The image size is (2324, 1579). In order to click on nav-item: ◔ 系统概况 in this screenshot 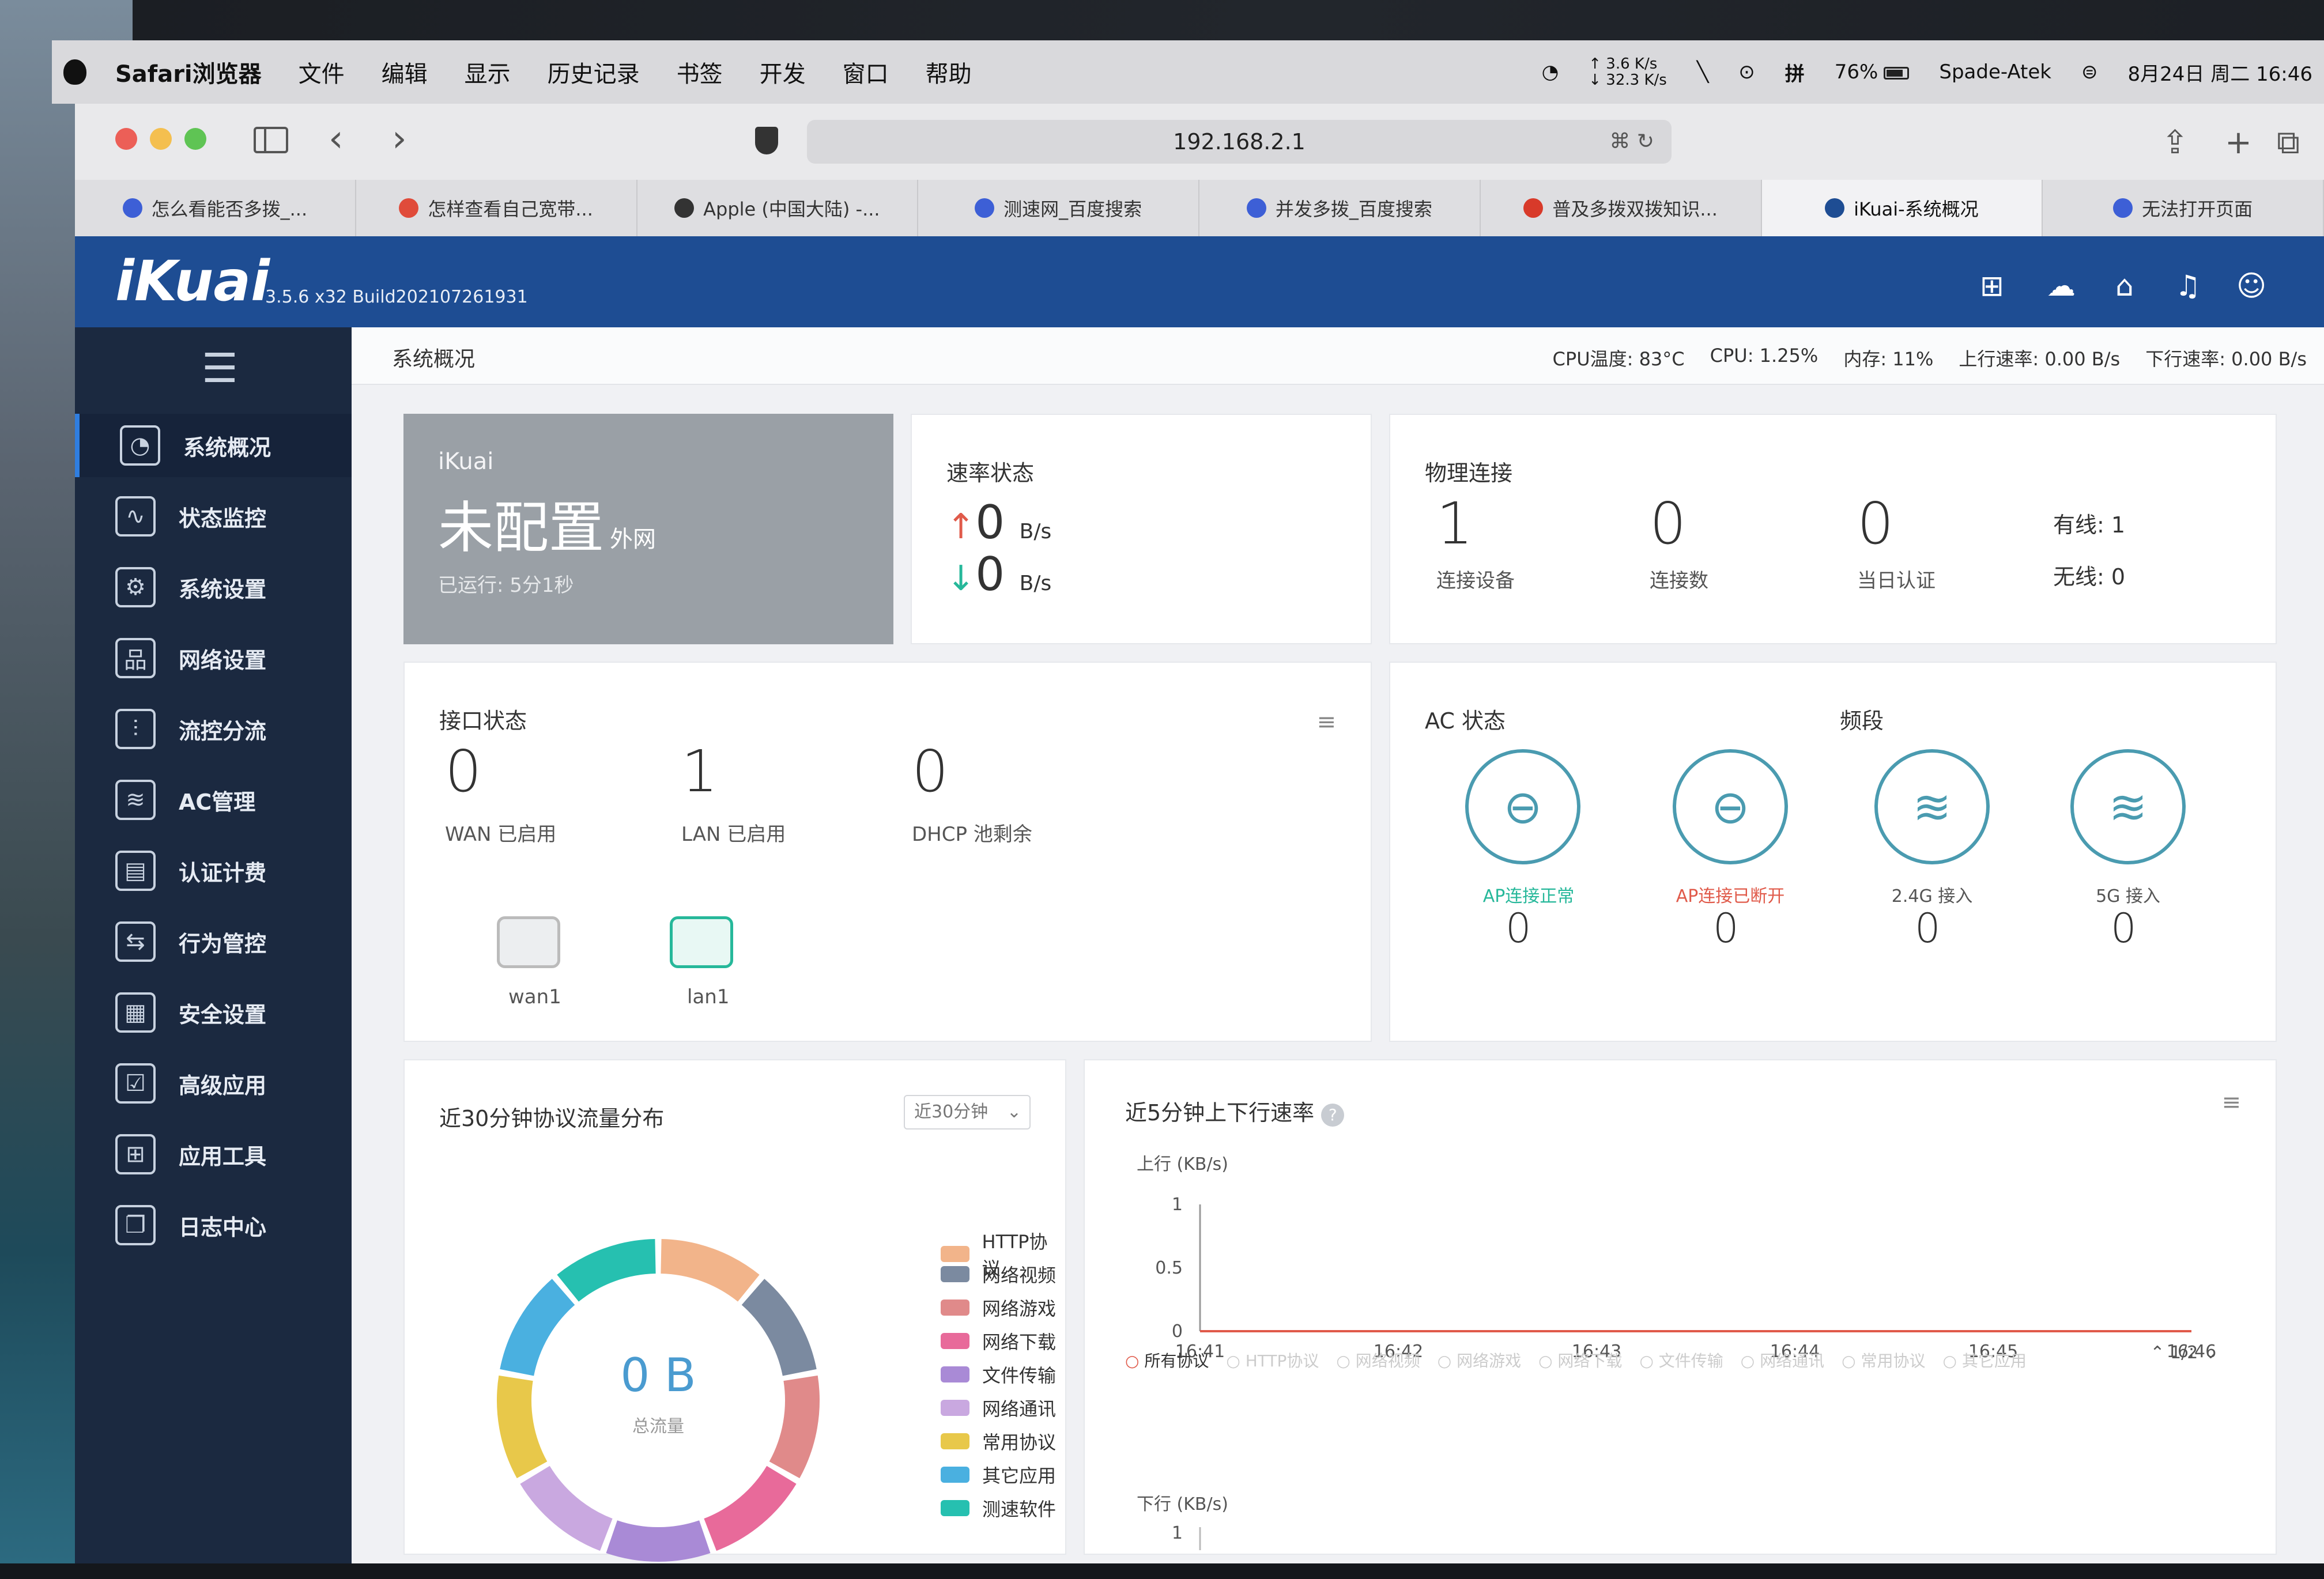, I will do `click(213, 446)`.